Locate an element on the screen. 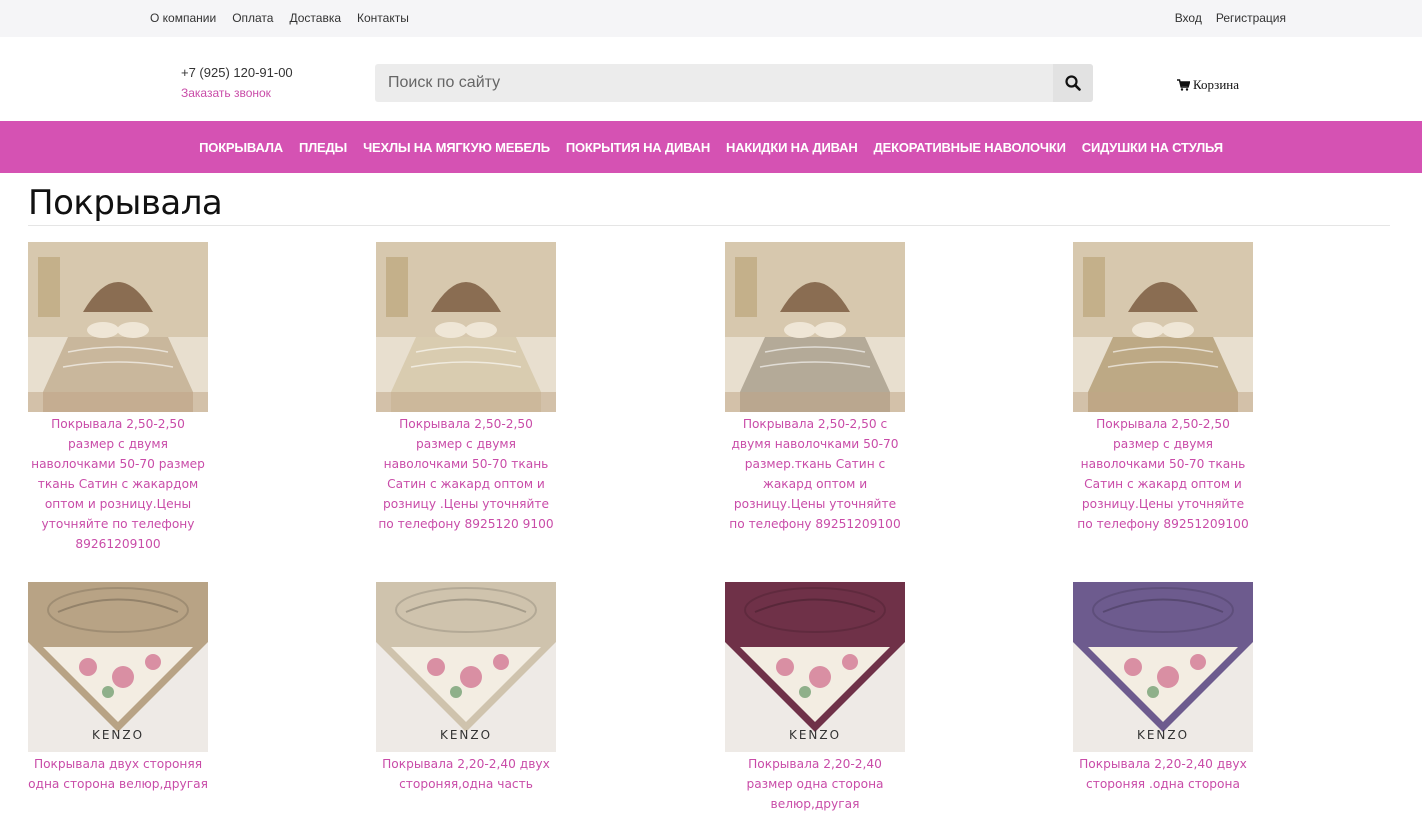 The image size is (1422, 814). auth-links: Вход Регистрация is located at coordinates (1230, 18).